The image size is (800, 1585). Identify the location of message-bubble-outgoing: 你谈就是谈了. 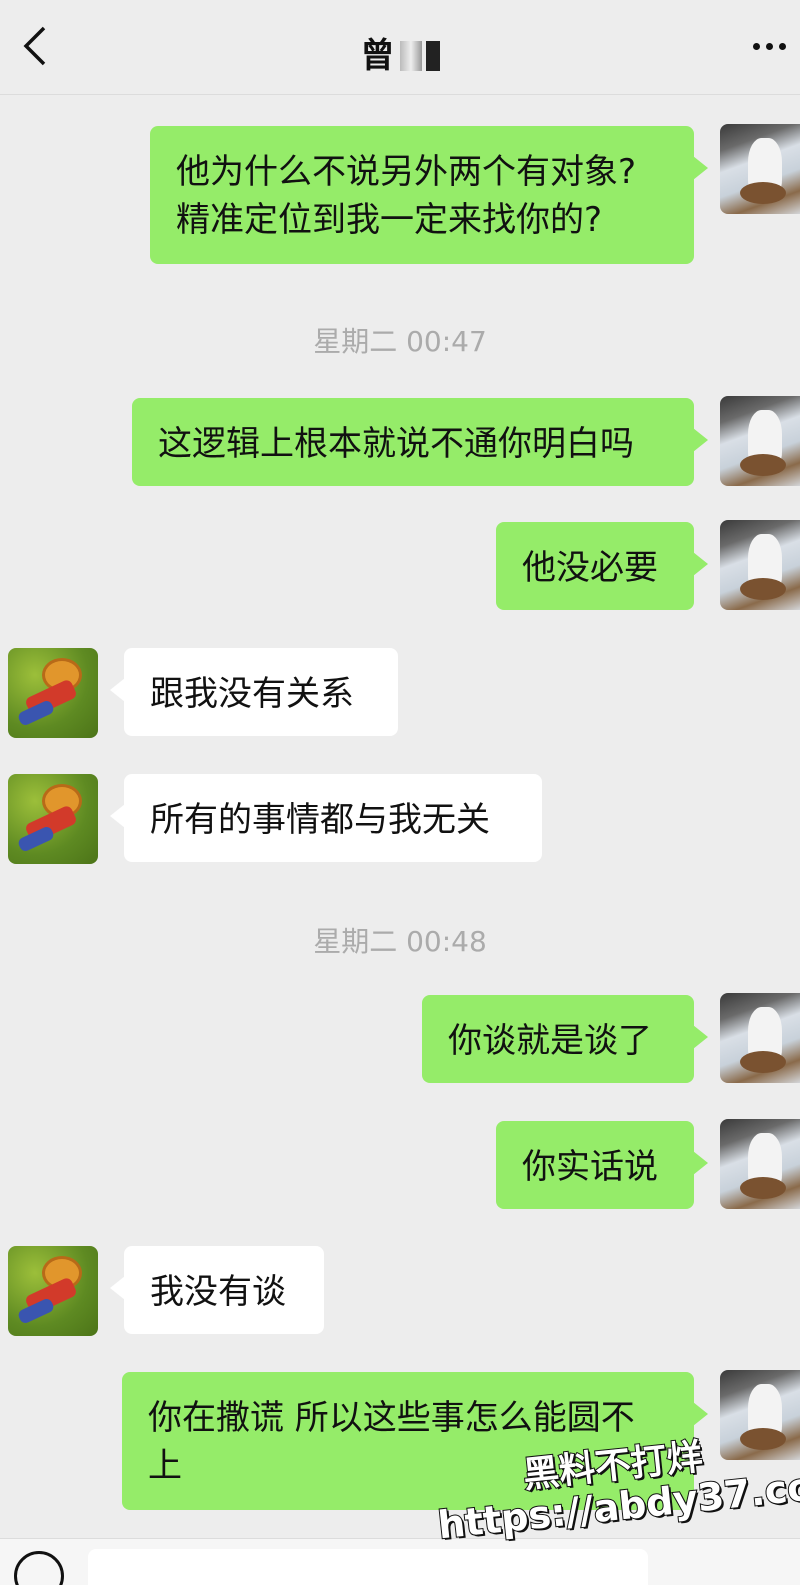
(565, 1039).